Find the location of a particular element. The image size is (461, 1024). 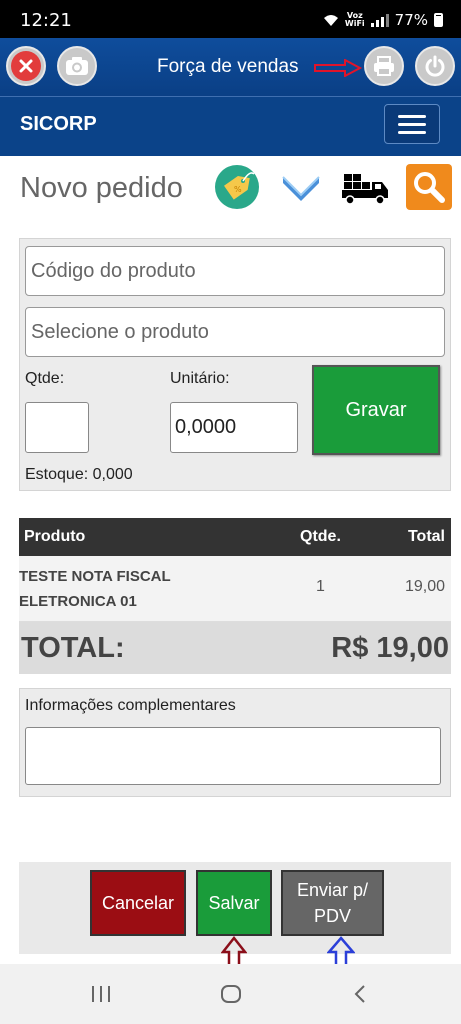

stock-text: Estoque: 0,000 is located at coordinates (79, 474).